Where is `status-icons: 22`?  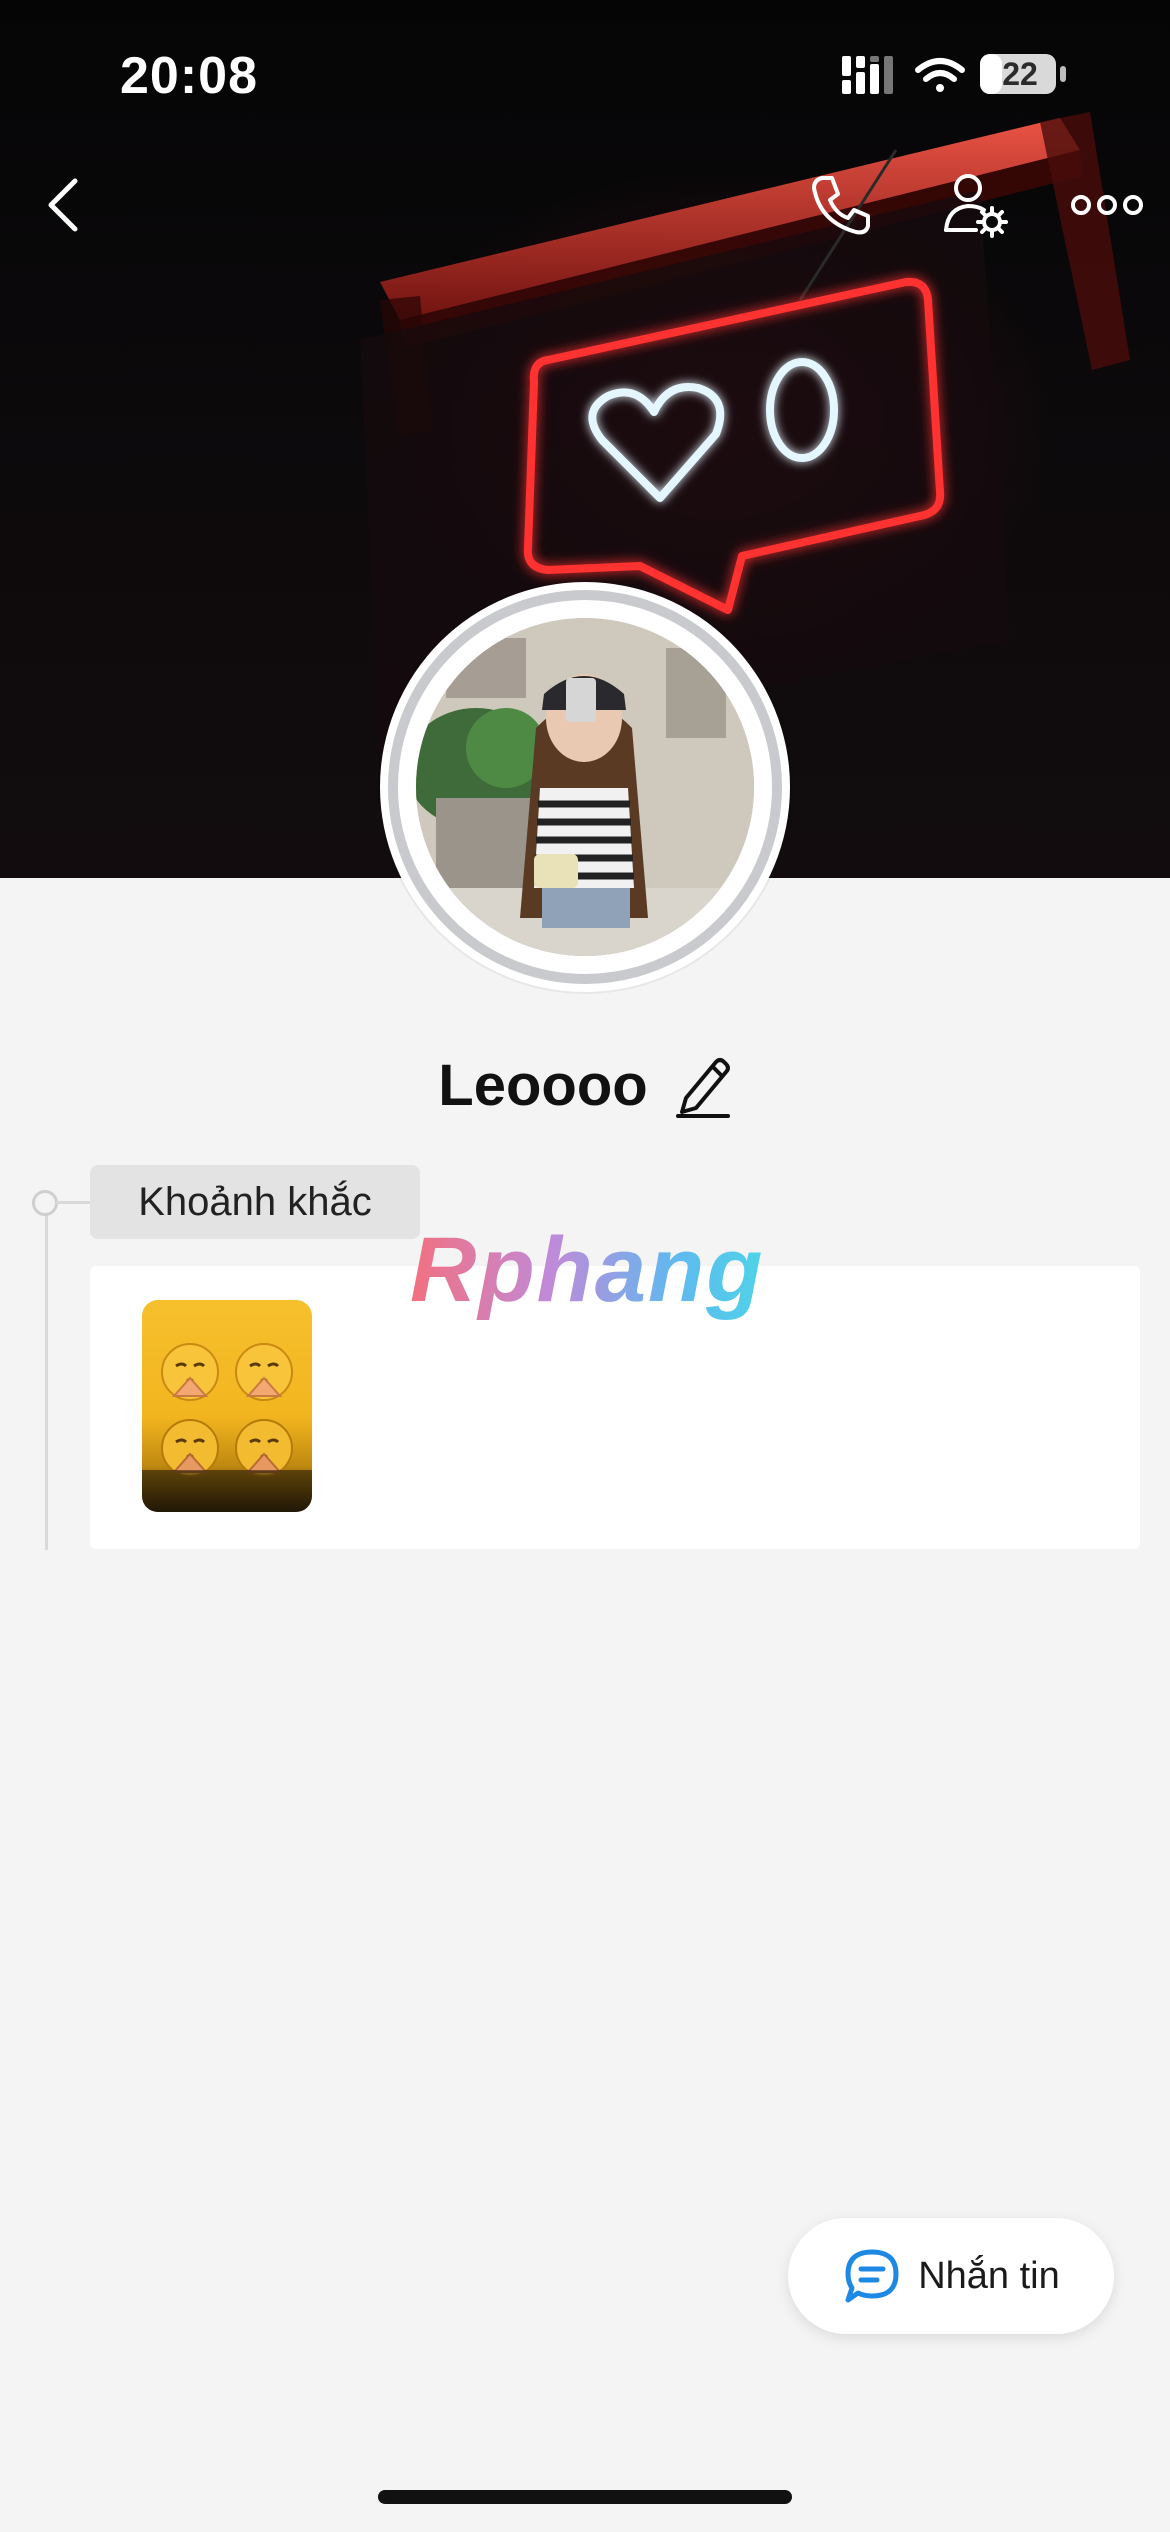 status-icons: 22 is located at coordinates (965, 75).